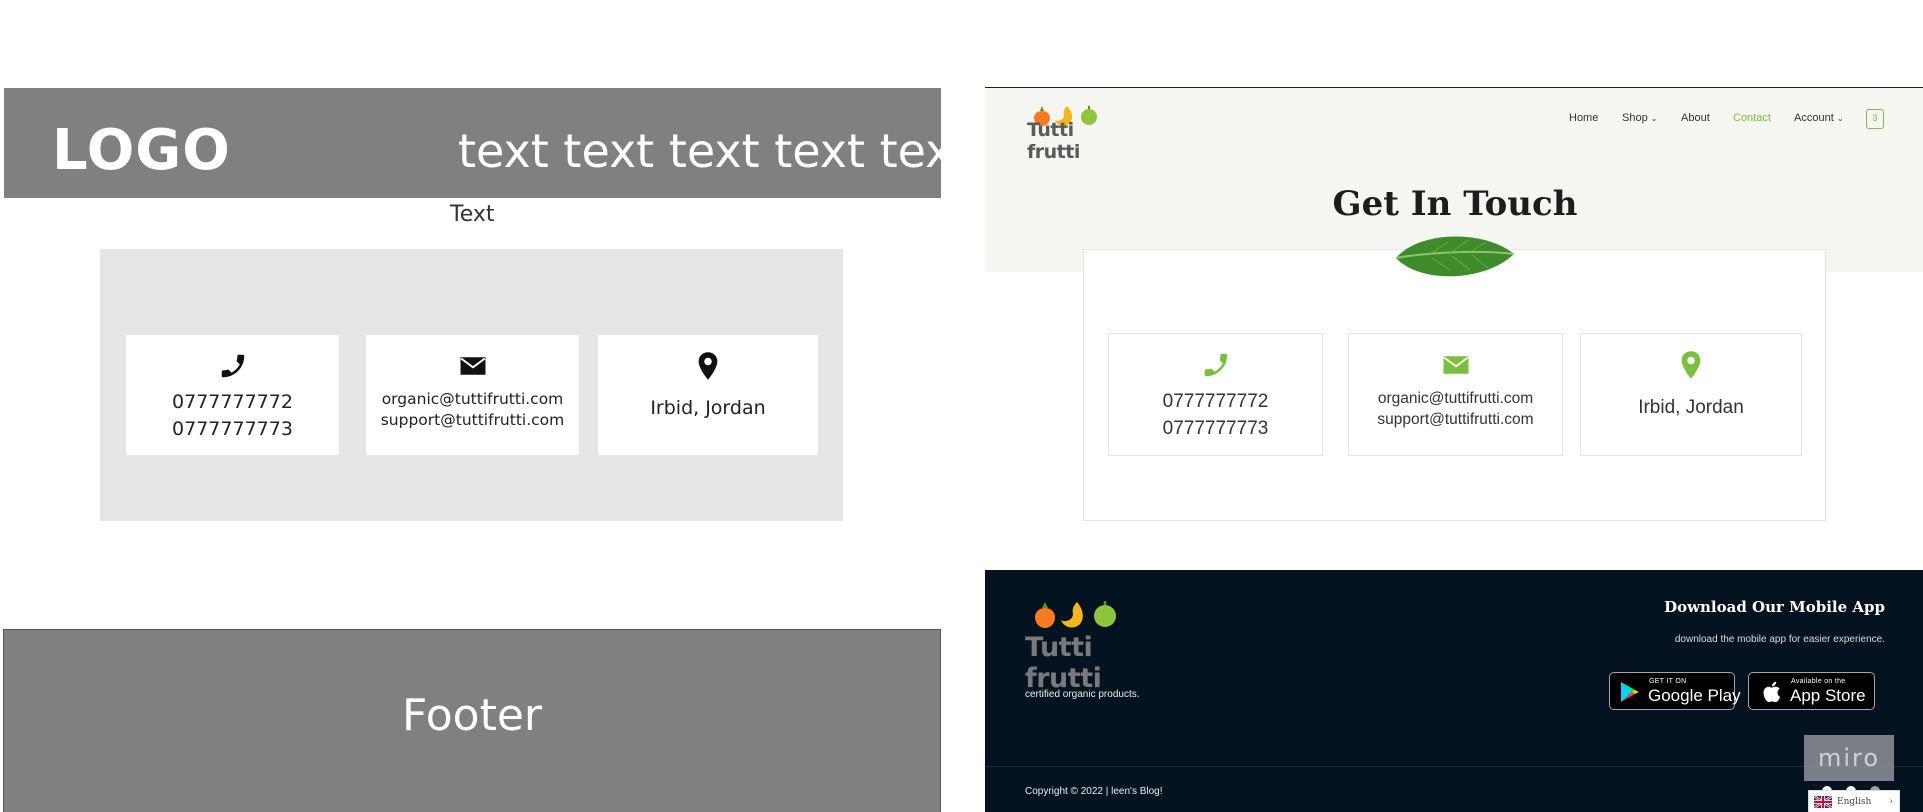 The image size is (1923, 812). What do you see at coordinates (1635, 118) in the screenshot?
I see `nav-shop-label: Shop` at bounding box center [1635, 118].